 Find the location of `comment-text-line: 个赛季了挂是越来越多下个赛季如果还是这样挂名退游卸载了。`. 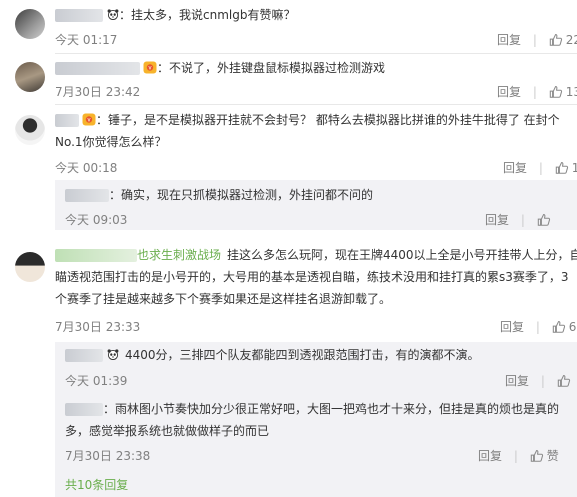

comment-text-line: 个赛季了挂是越来越多下个赛季如果还是这样挂名退游卸载了。 is located at coordinates (223, 299).